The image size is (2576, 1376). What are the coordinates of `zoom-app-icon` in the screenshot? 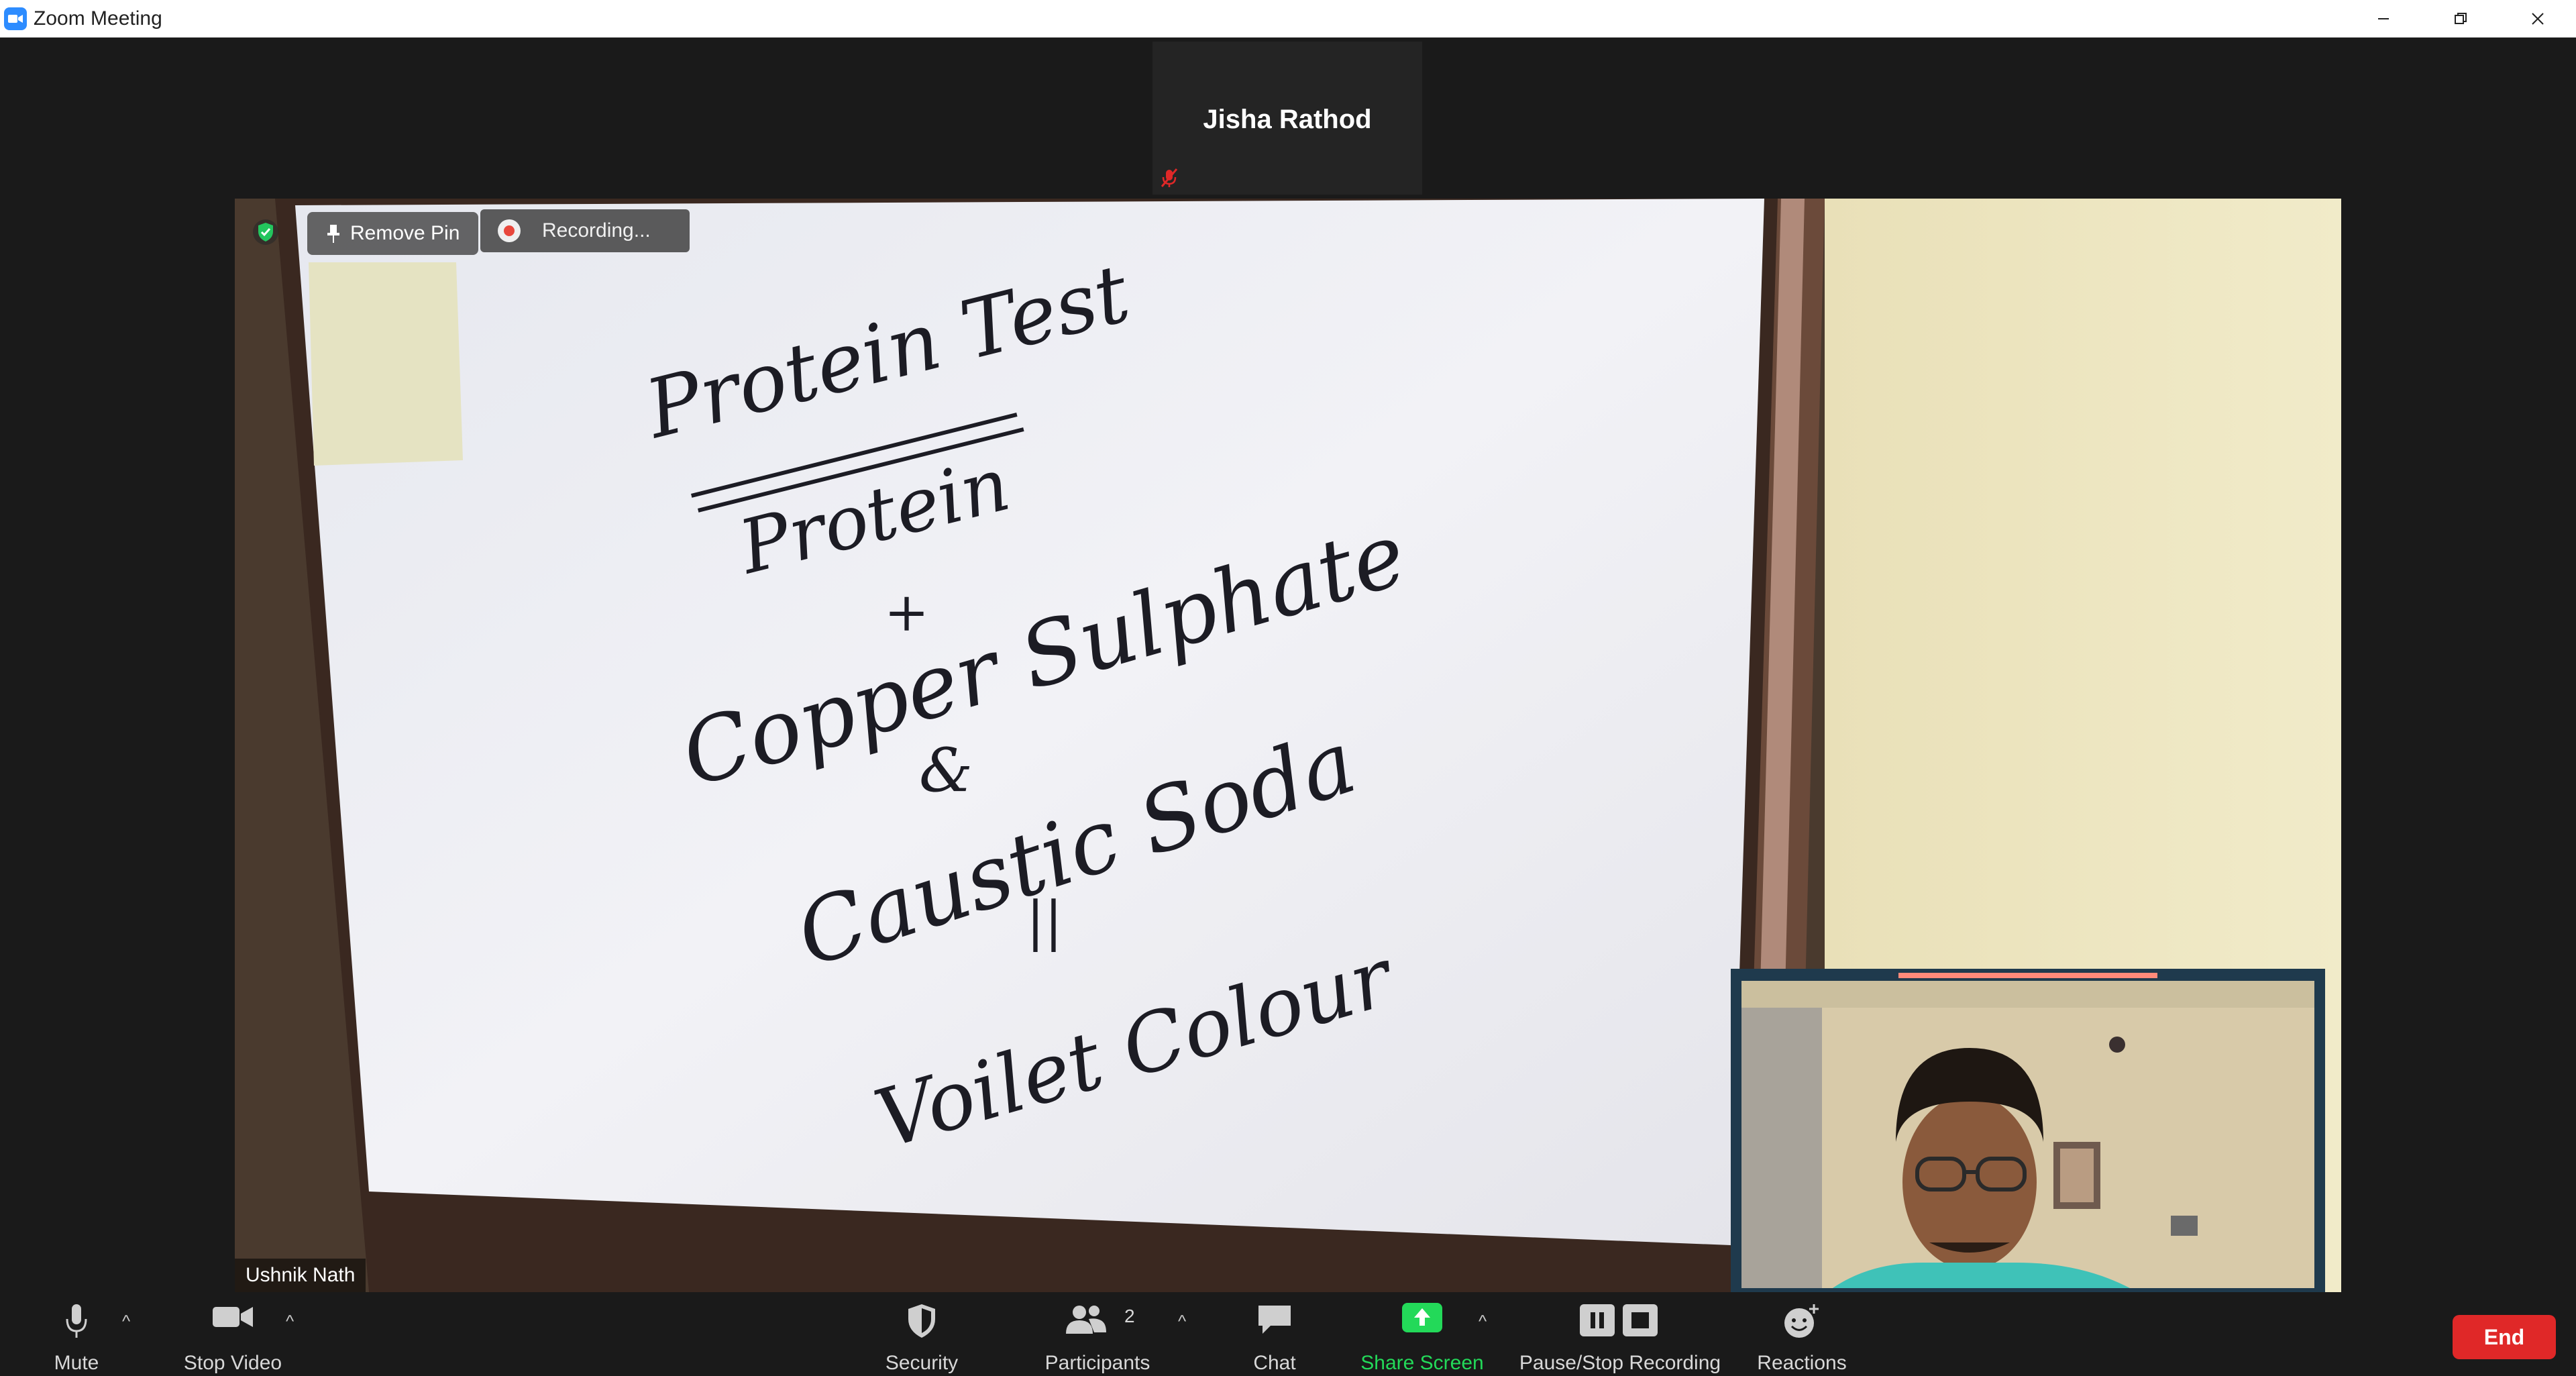 It's located at (15, 18).